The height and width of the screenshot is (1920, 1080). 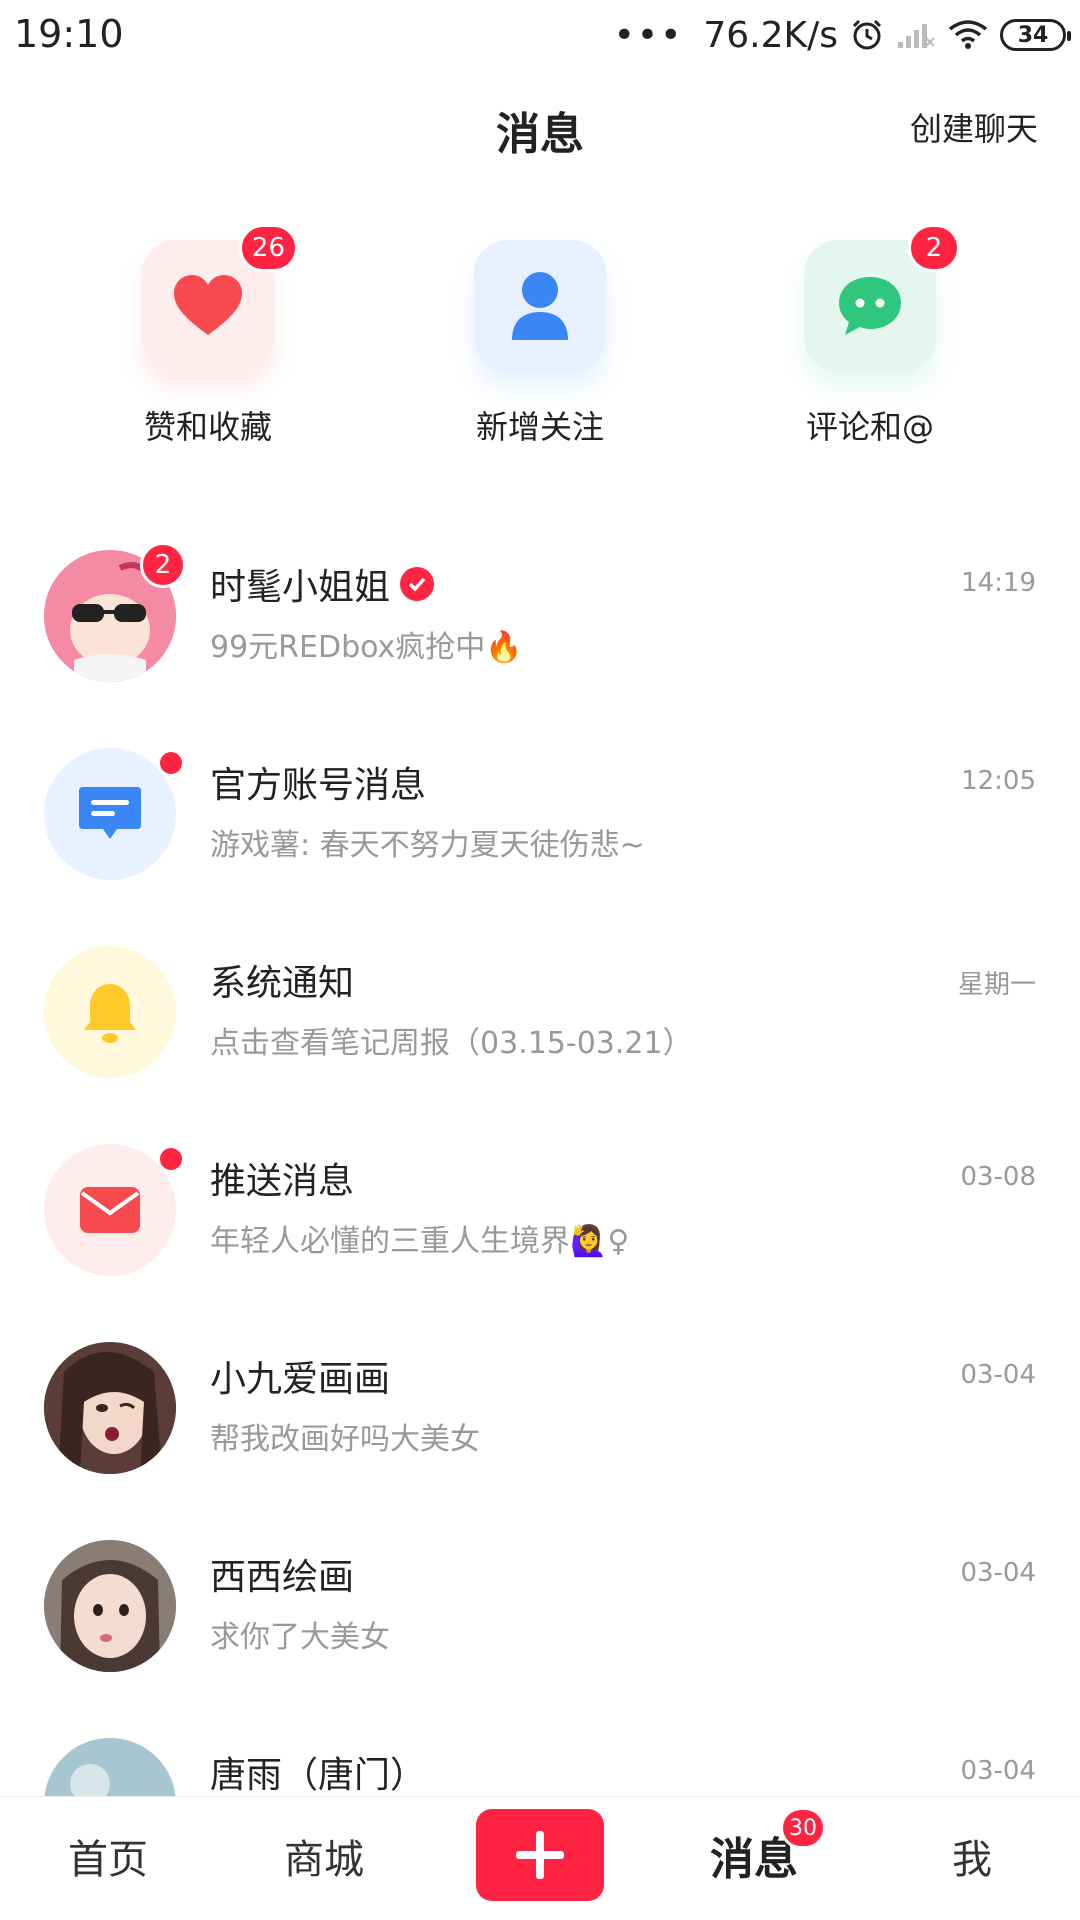 I want to click on message-preview: 求你了大美女, so click(x=300, y=1637).